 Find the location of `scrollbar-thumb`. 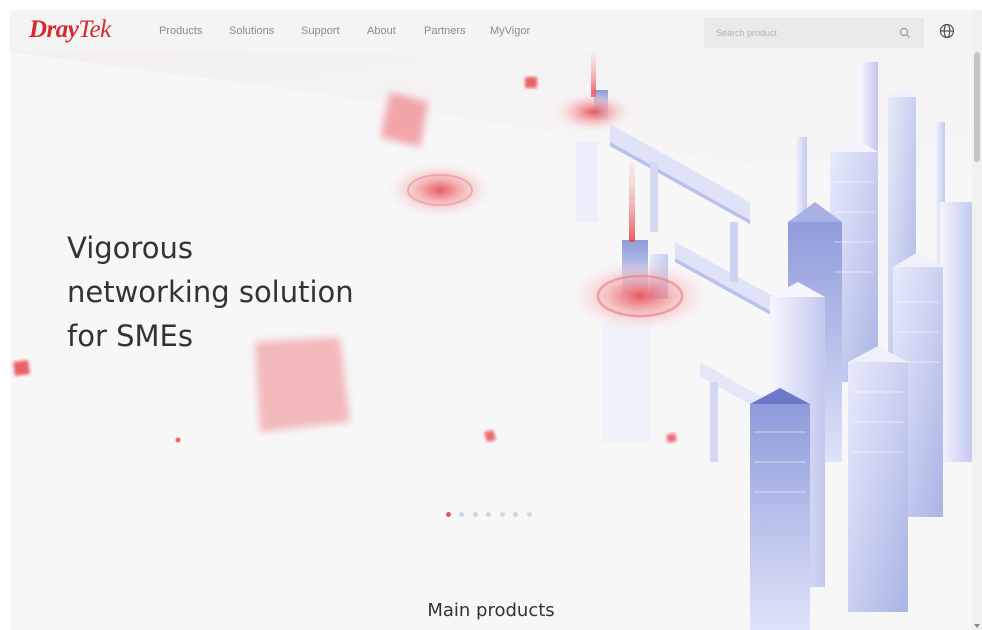

scrollbar-thumb is located at coordinates (977, 107).